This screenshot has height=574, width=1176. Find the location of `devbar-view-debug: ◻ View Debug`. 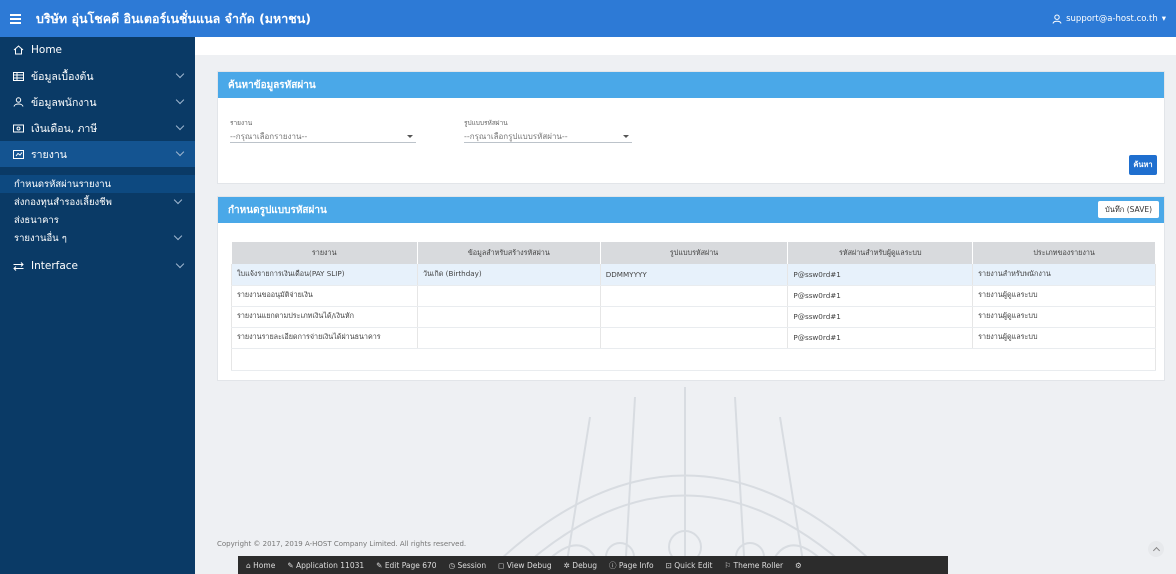

devbar-view-debug: ◻ View Debug is located at coordinates (524, 565).